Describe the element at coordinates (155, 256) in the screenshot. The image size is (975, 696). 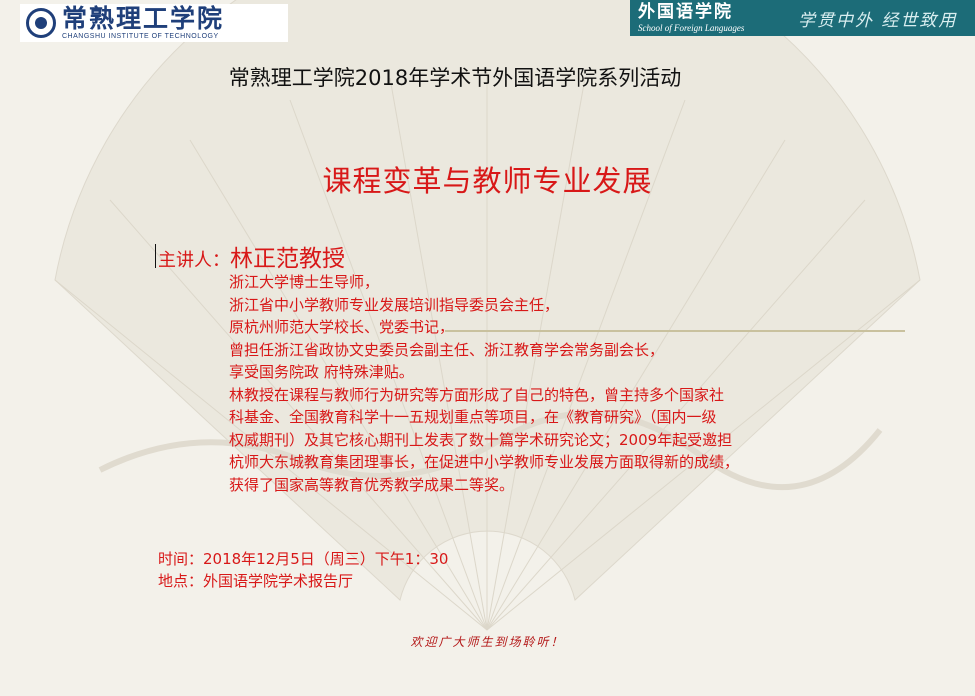
I see `text-cursor` at that location.